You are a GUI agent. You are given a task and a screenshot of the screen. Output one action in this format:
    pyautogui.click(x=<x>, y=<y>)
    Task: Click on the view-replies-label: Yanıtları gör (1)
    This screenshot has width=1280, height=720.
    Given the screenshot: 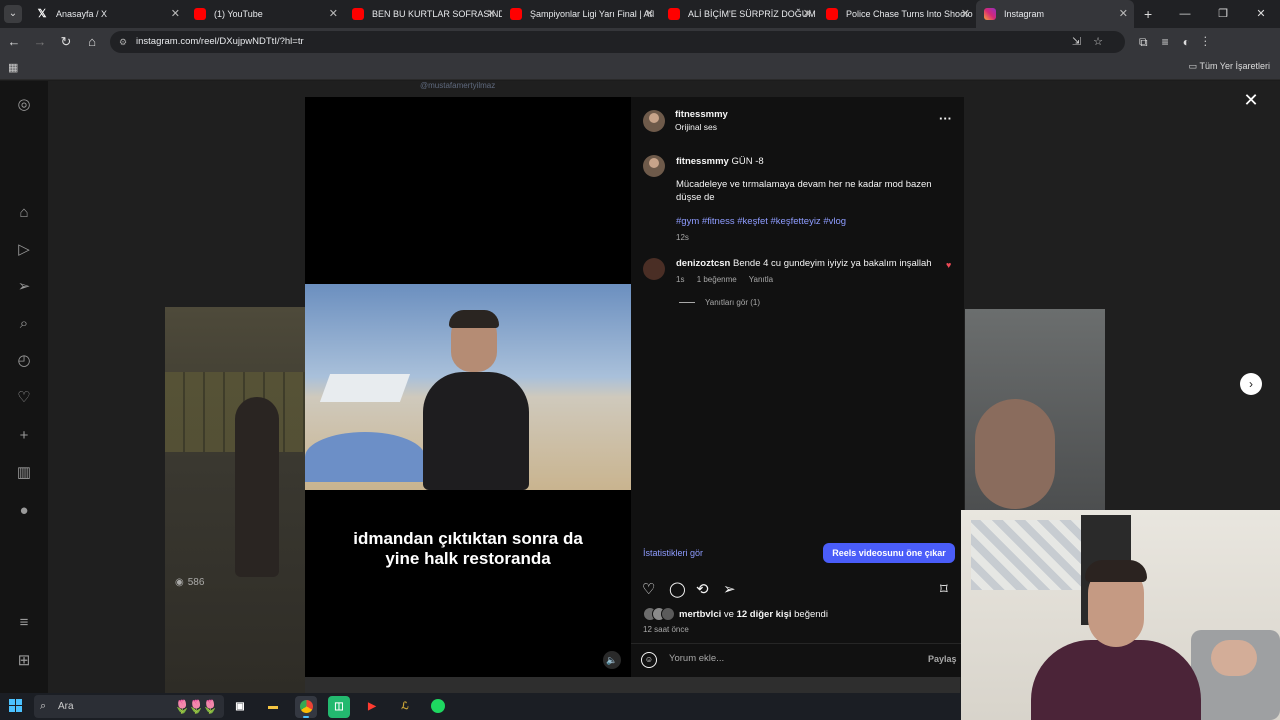 What is the action you would take?
    pyautogui.click(x=732, y=302)
    